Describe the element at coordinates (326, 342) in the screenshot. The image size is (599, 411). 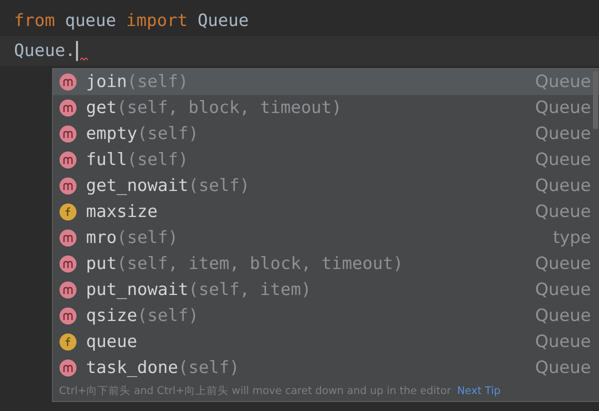
I see `completion-item: queue Queue` at that location.